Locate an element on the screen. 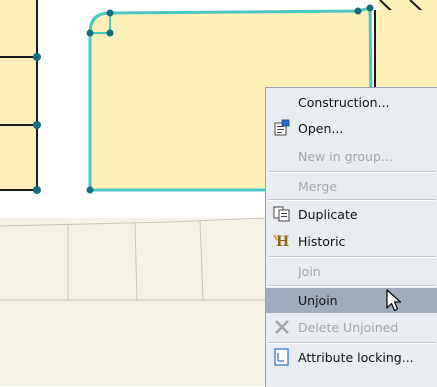  left-parcels is located at coordinates (20, 97).